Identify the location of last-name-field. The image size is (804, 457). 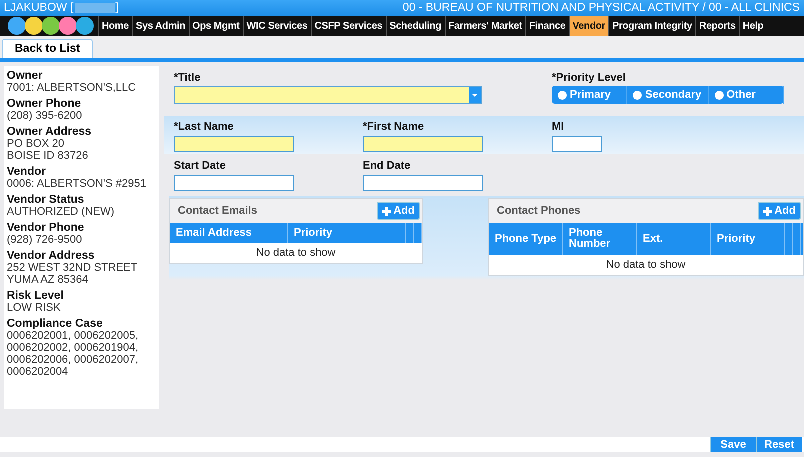
(234, 144).